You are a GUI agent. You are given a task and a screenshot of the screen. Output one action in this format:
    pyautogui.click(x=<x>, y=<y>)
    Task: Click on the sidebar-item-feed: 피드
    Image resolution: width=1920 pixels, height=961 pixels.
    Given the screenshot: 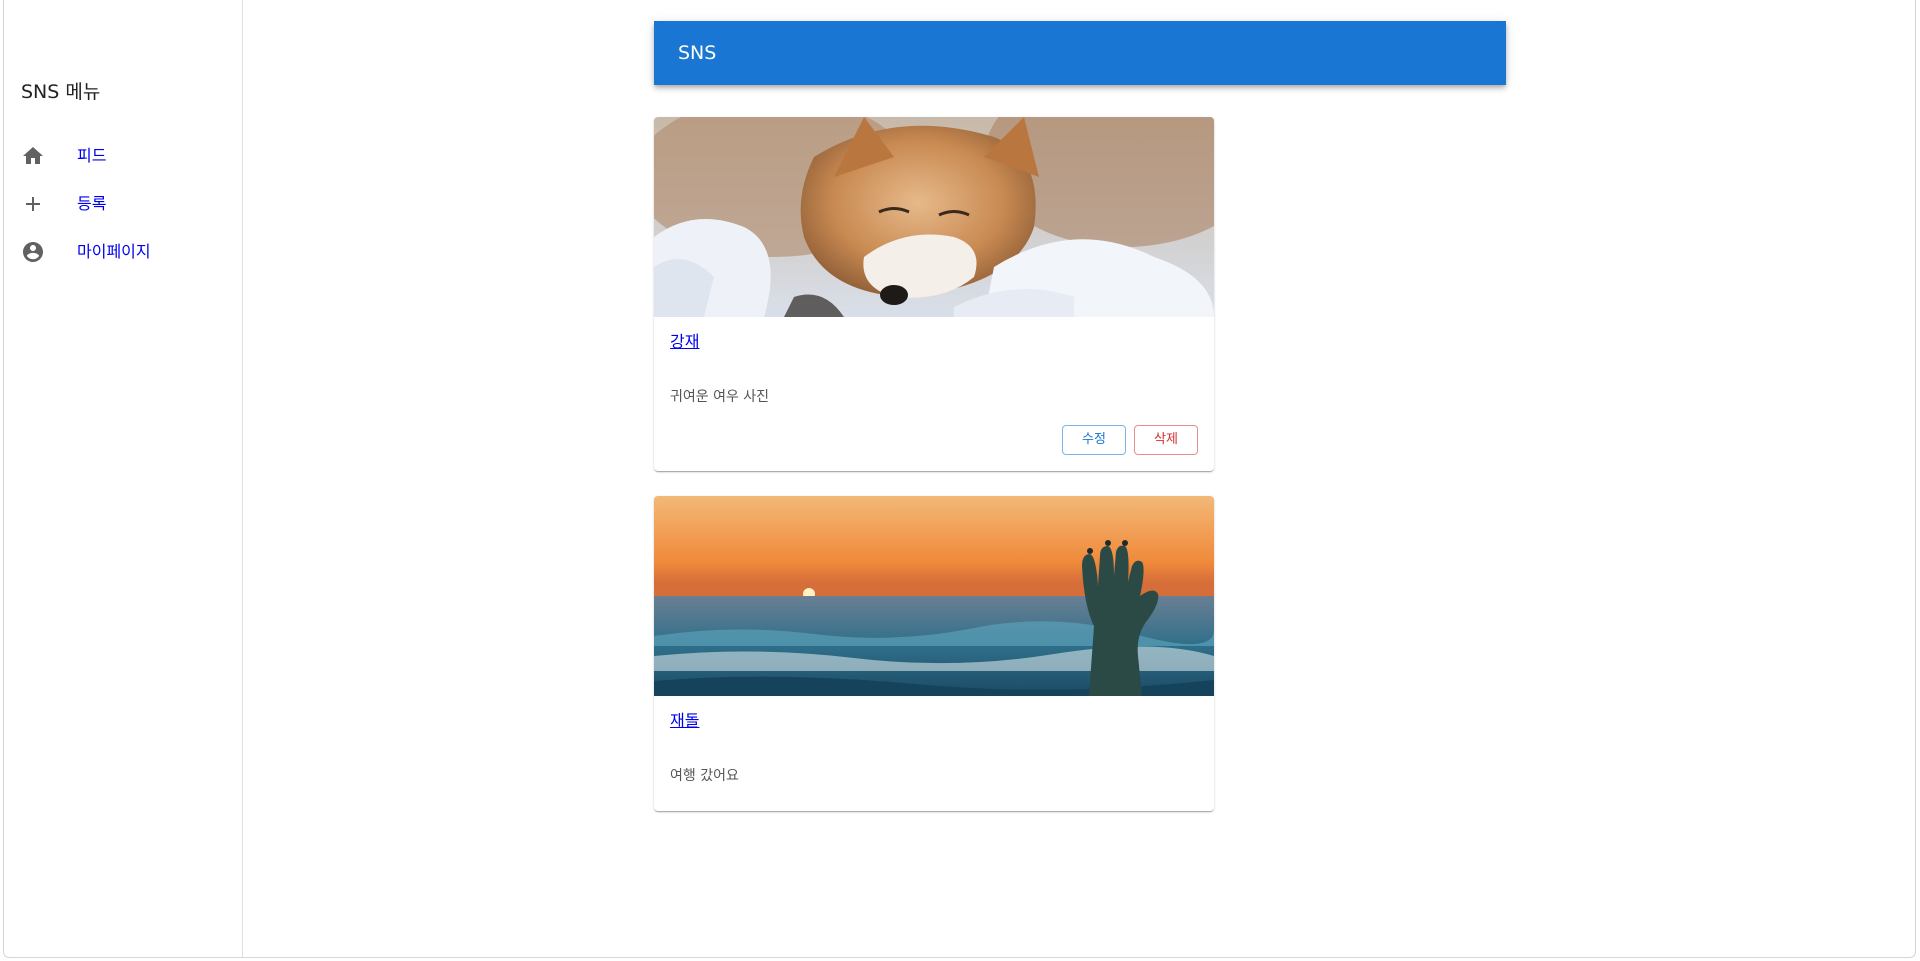 What is the action you would take?
    pyautogui.click(x=123, y=156)
    